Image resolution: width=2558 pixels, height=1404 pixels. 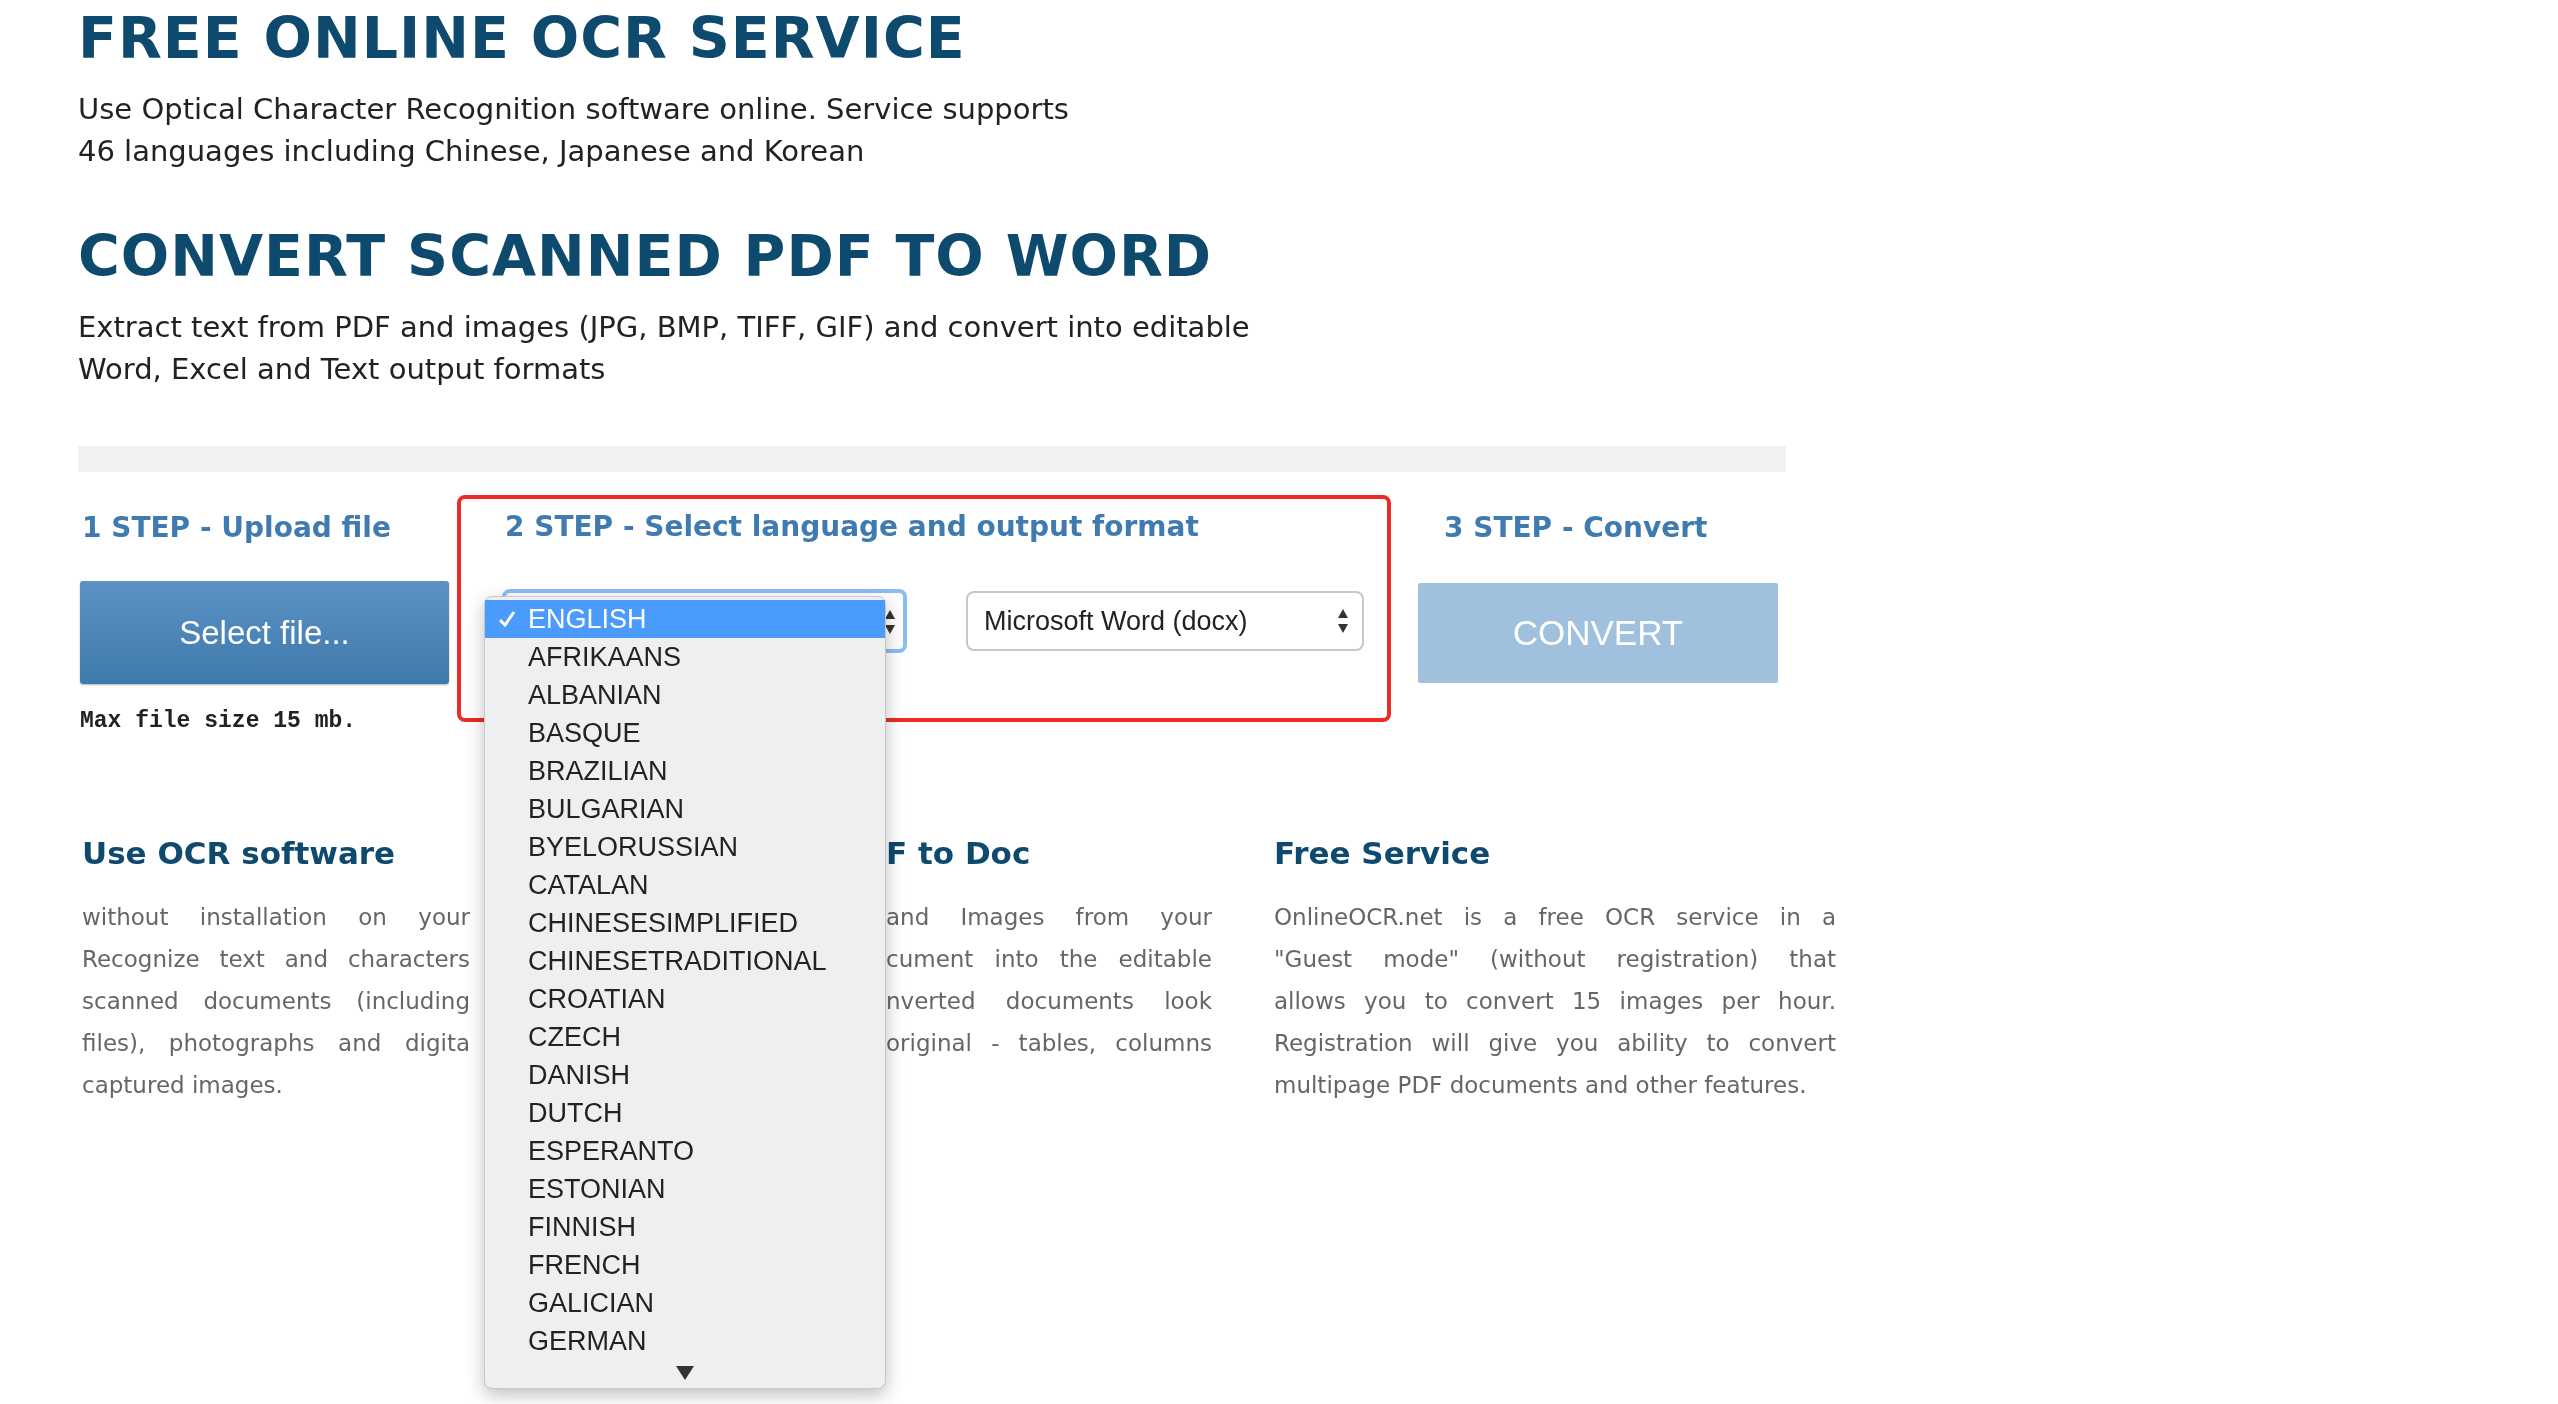 I want to click on language-option: CZECH, so click(x=685, y=1037).